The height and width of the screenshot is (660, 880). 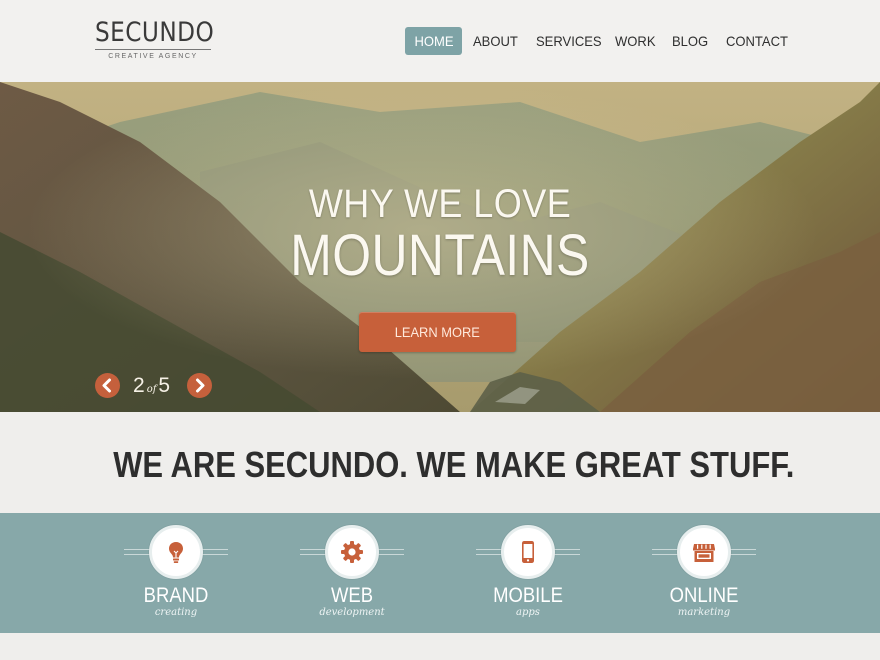 What do you see at coordinates (454, 464) in the screenshot?
I see `intro-headline: WE ARE SECUNDO. WE MAKE GREAT STUFF.` at bounding box center [454, 464].